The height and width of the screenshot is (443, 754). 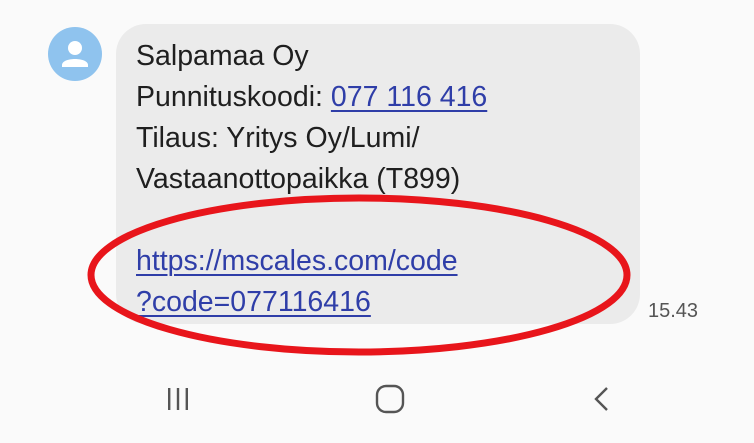 What do you see at coordinates (222, 56) in the screenshot?
I see `sender-line: Salpamaa Oy` at bounding box center [222, 56].